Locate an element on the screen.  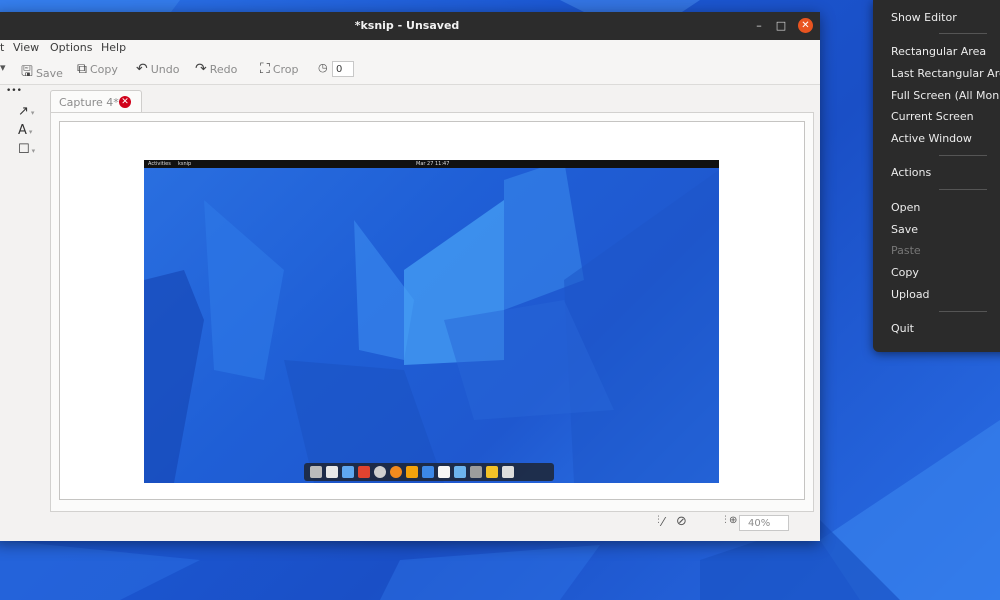
undo-label: Undo is located at coordinates (165, 69).